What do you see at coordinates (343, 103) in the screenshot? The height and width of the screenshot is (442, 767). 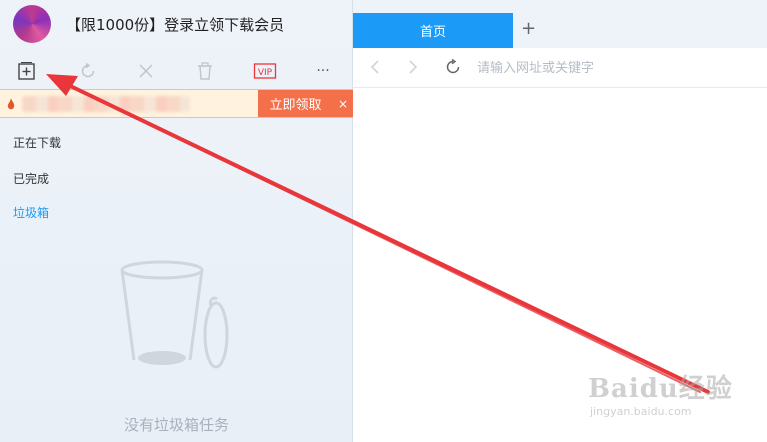 I see `banner-close-icon: ×` at bounding box center [343, 103].